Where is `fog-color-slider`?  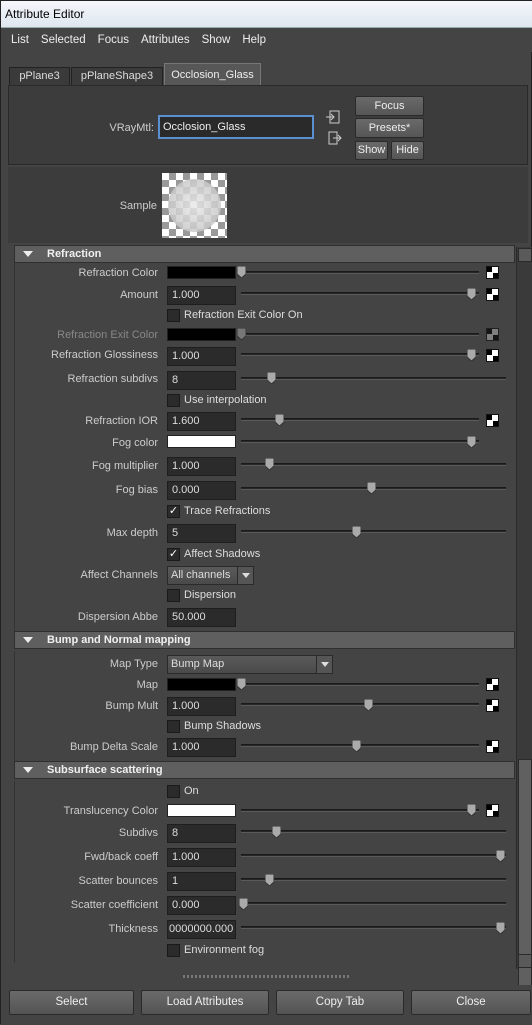 fog-color-slider is located at coordinates (360, 441).